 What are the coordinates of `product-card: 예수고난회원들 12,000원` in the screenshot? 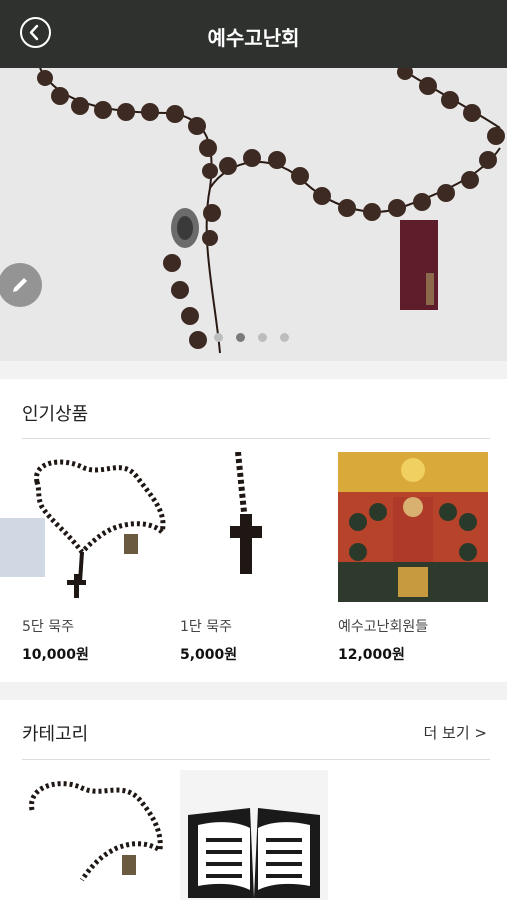 It's located at (413, 558).